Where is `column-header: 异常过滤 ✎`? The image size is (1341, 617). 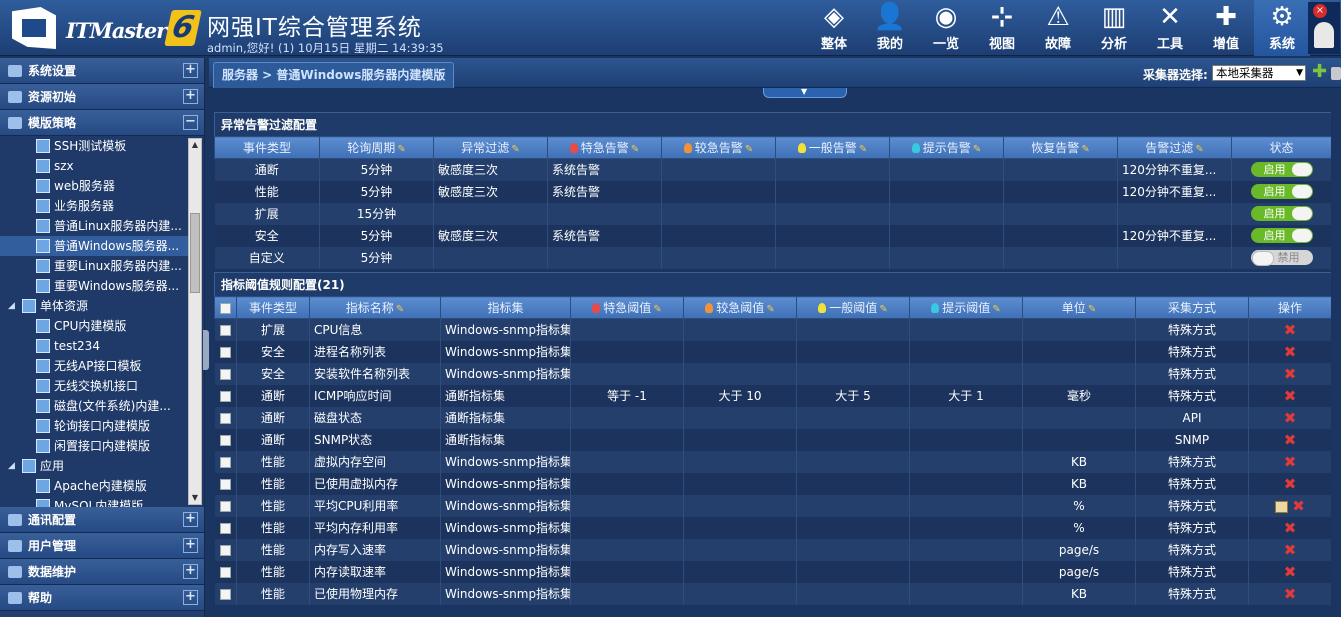 column-header: 异常过滤 ✎ is located at coordinates (490, 147).